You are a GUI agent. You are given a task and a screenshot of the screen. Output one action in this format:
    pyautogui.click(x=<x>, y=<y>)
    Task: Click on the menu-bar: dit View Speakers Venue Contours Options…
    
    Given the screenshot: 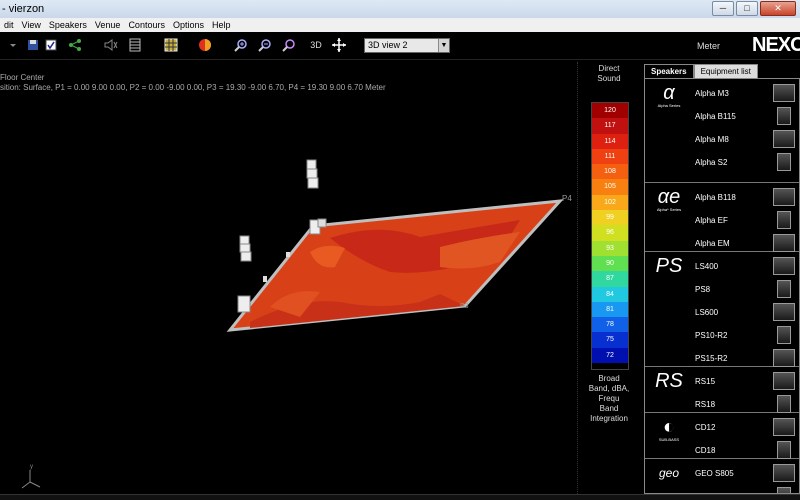 What is the action you would take?
    pyautogui.click(x=400, y=25)
    